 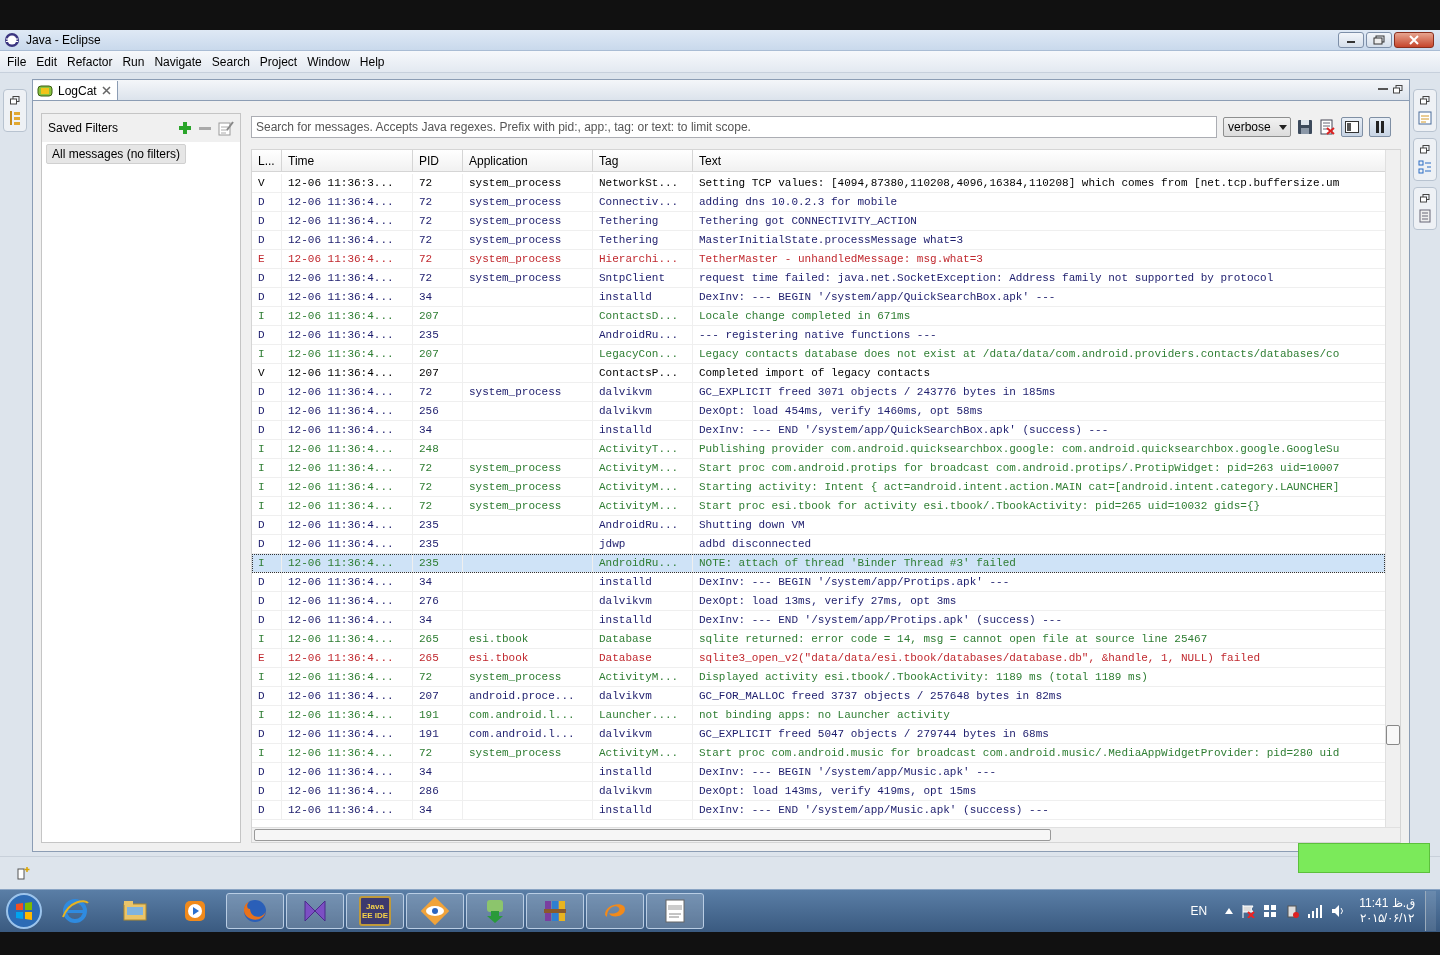 I want to click on close-button, so click(x=1414, y=40).